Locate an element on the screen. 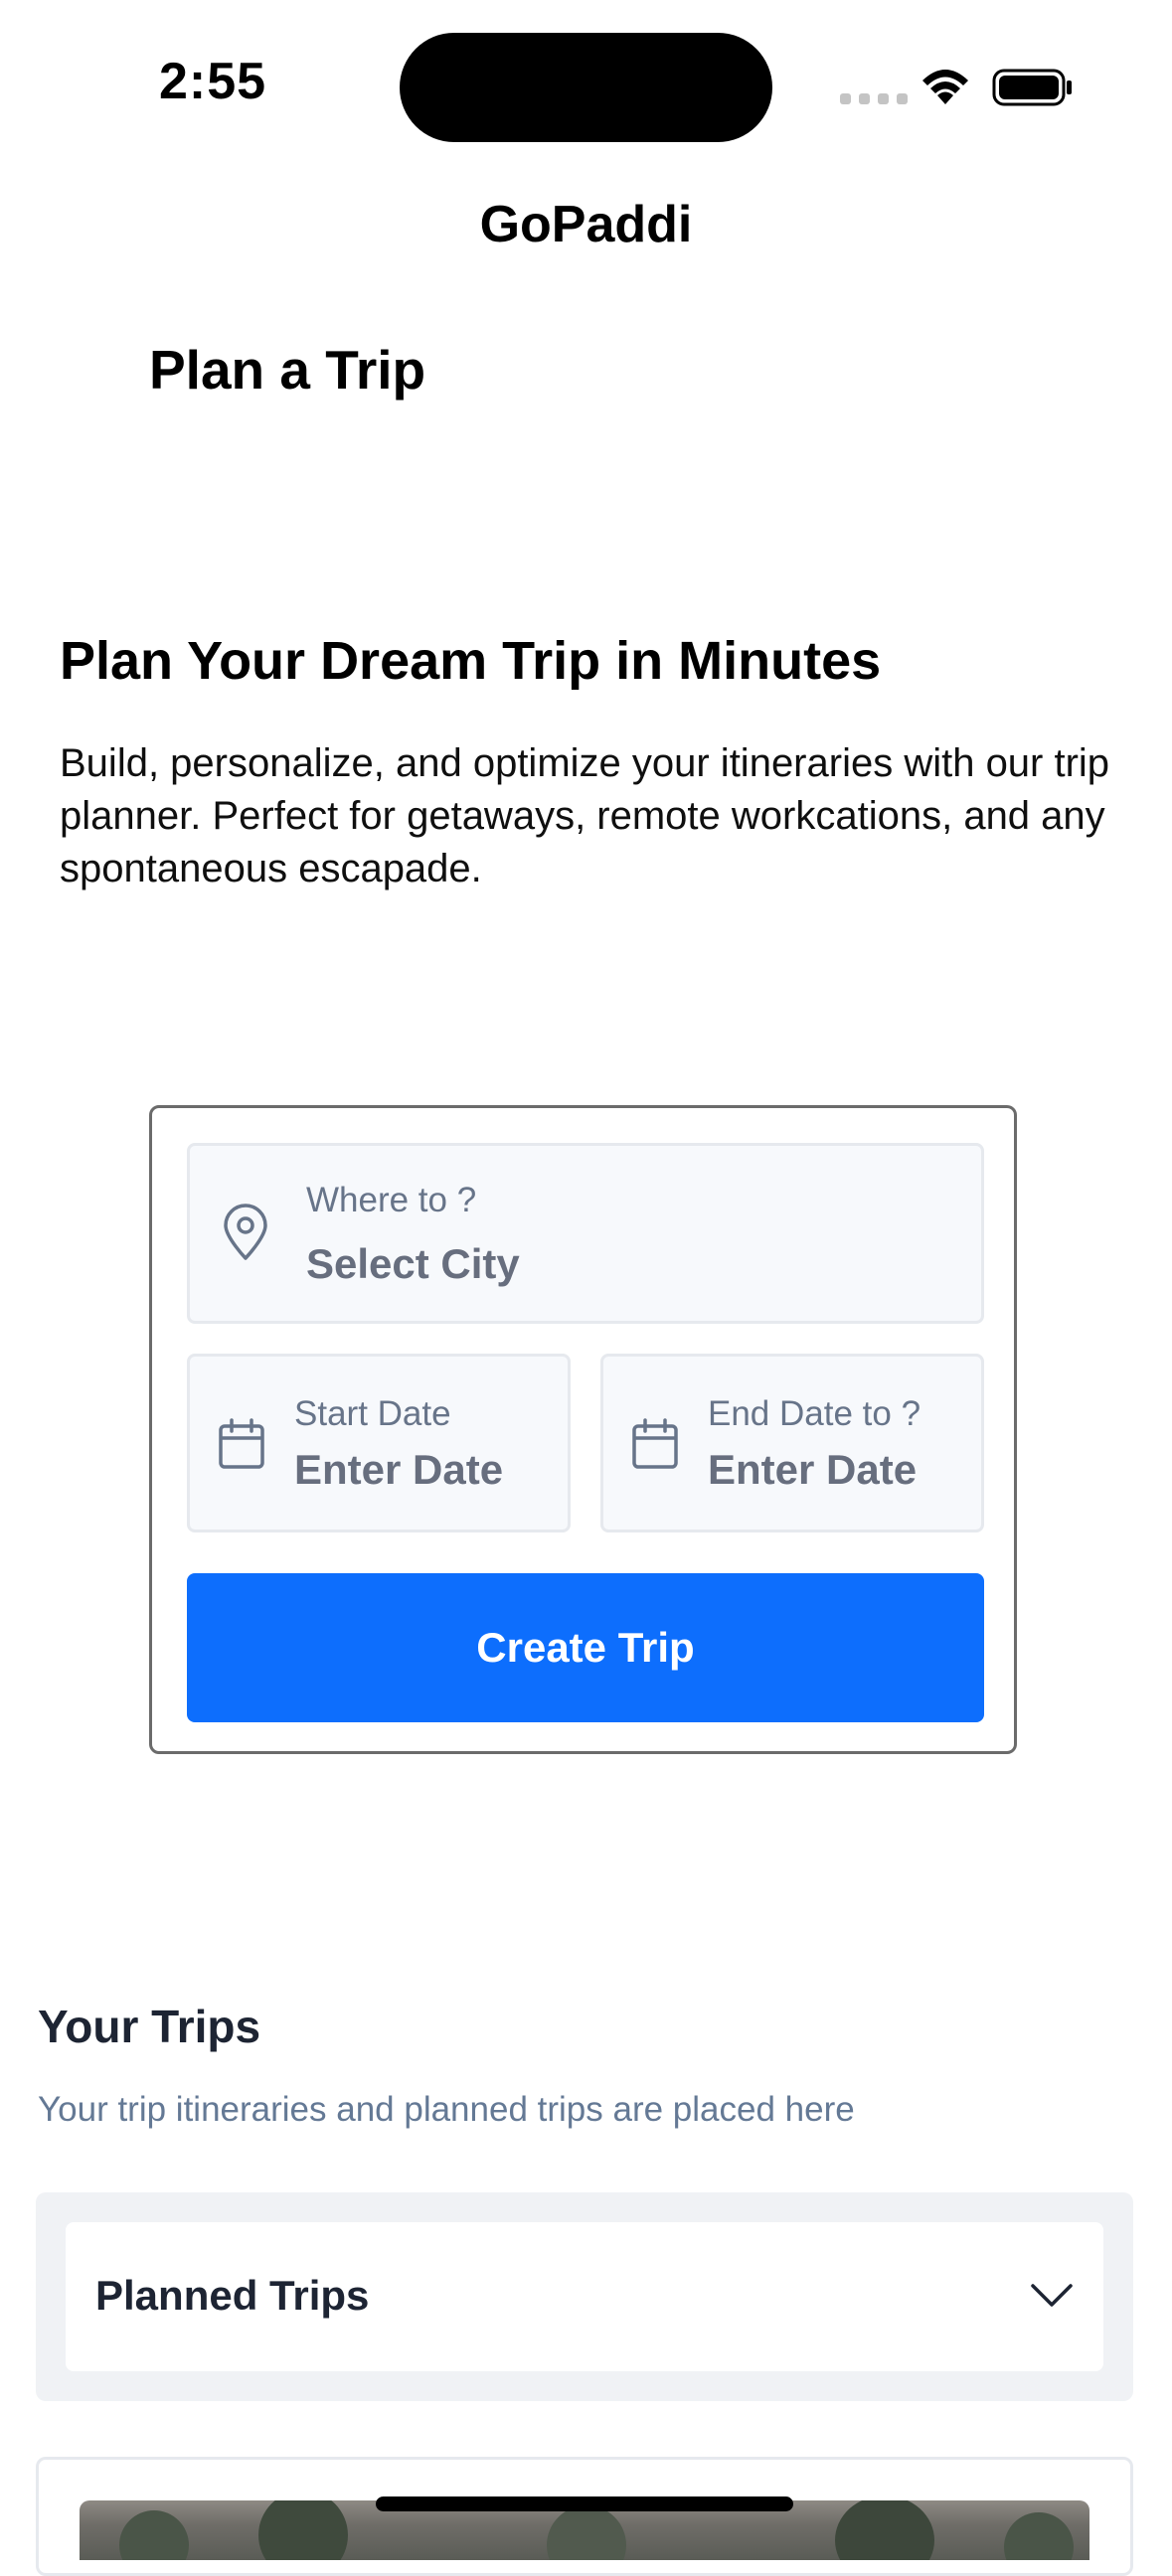 The width and height of the screenshot is (1172, 2576). end-date-value: Enter Date is located at coordinates (813, 1469).